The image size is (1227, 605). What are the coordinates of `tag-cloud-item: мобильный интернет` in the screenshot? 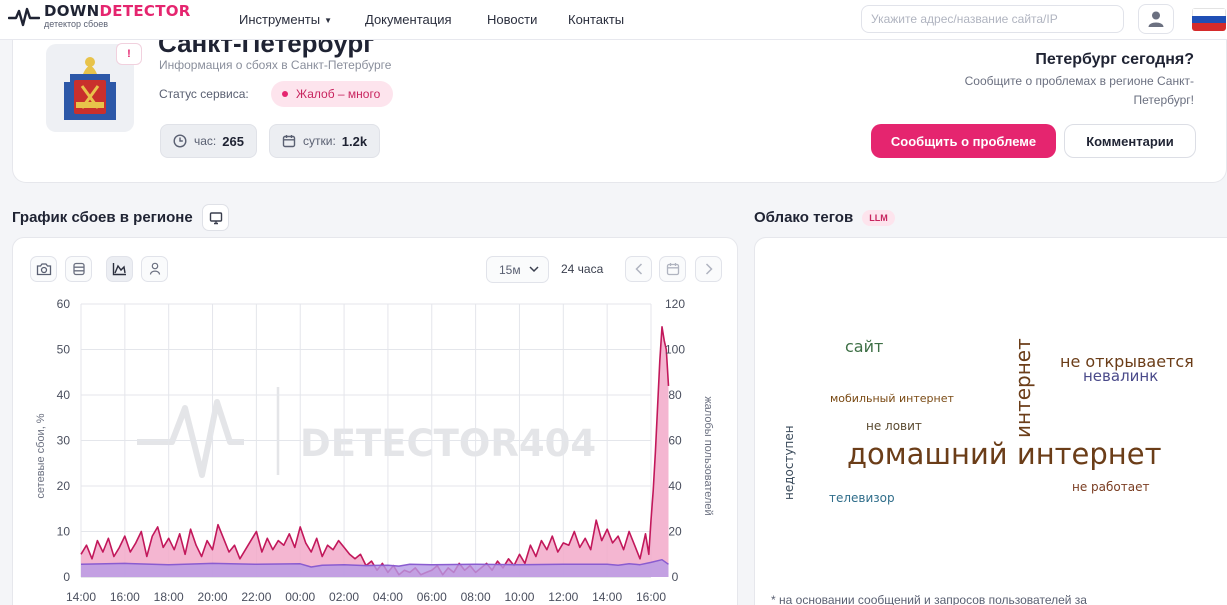 It's located at (892, 398).